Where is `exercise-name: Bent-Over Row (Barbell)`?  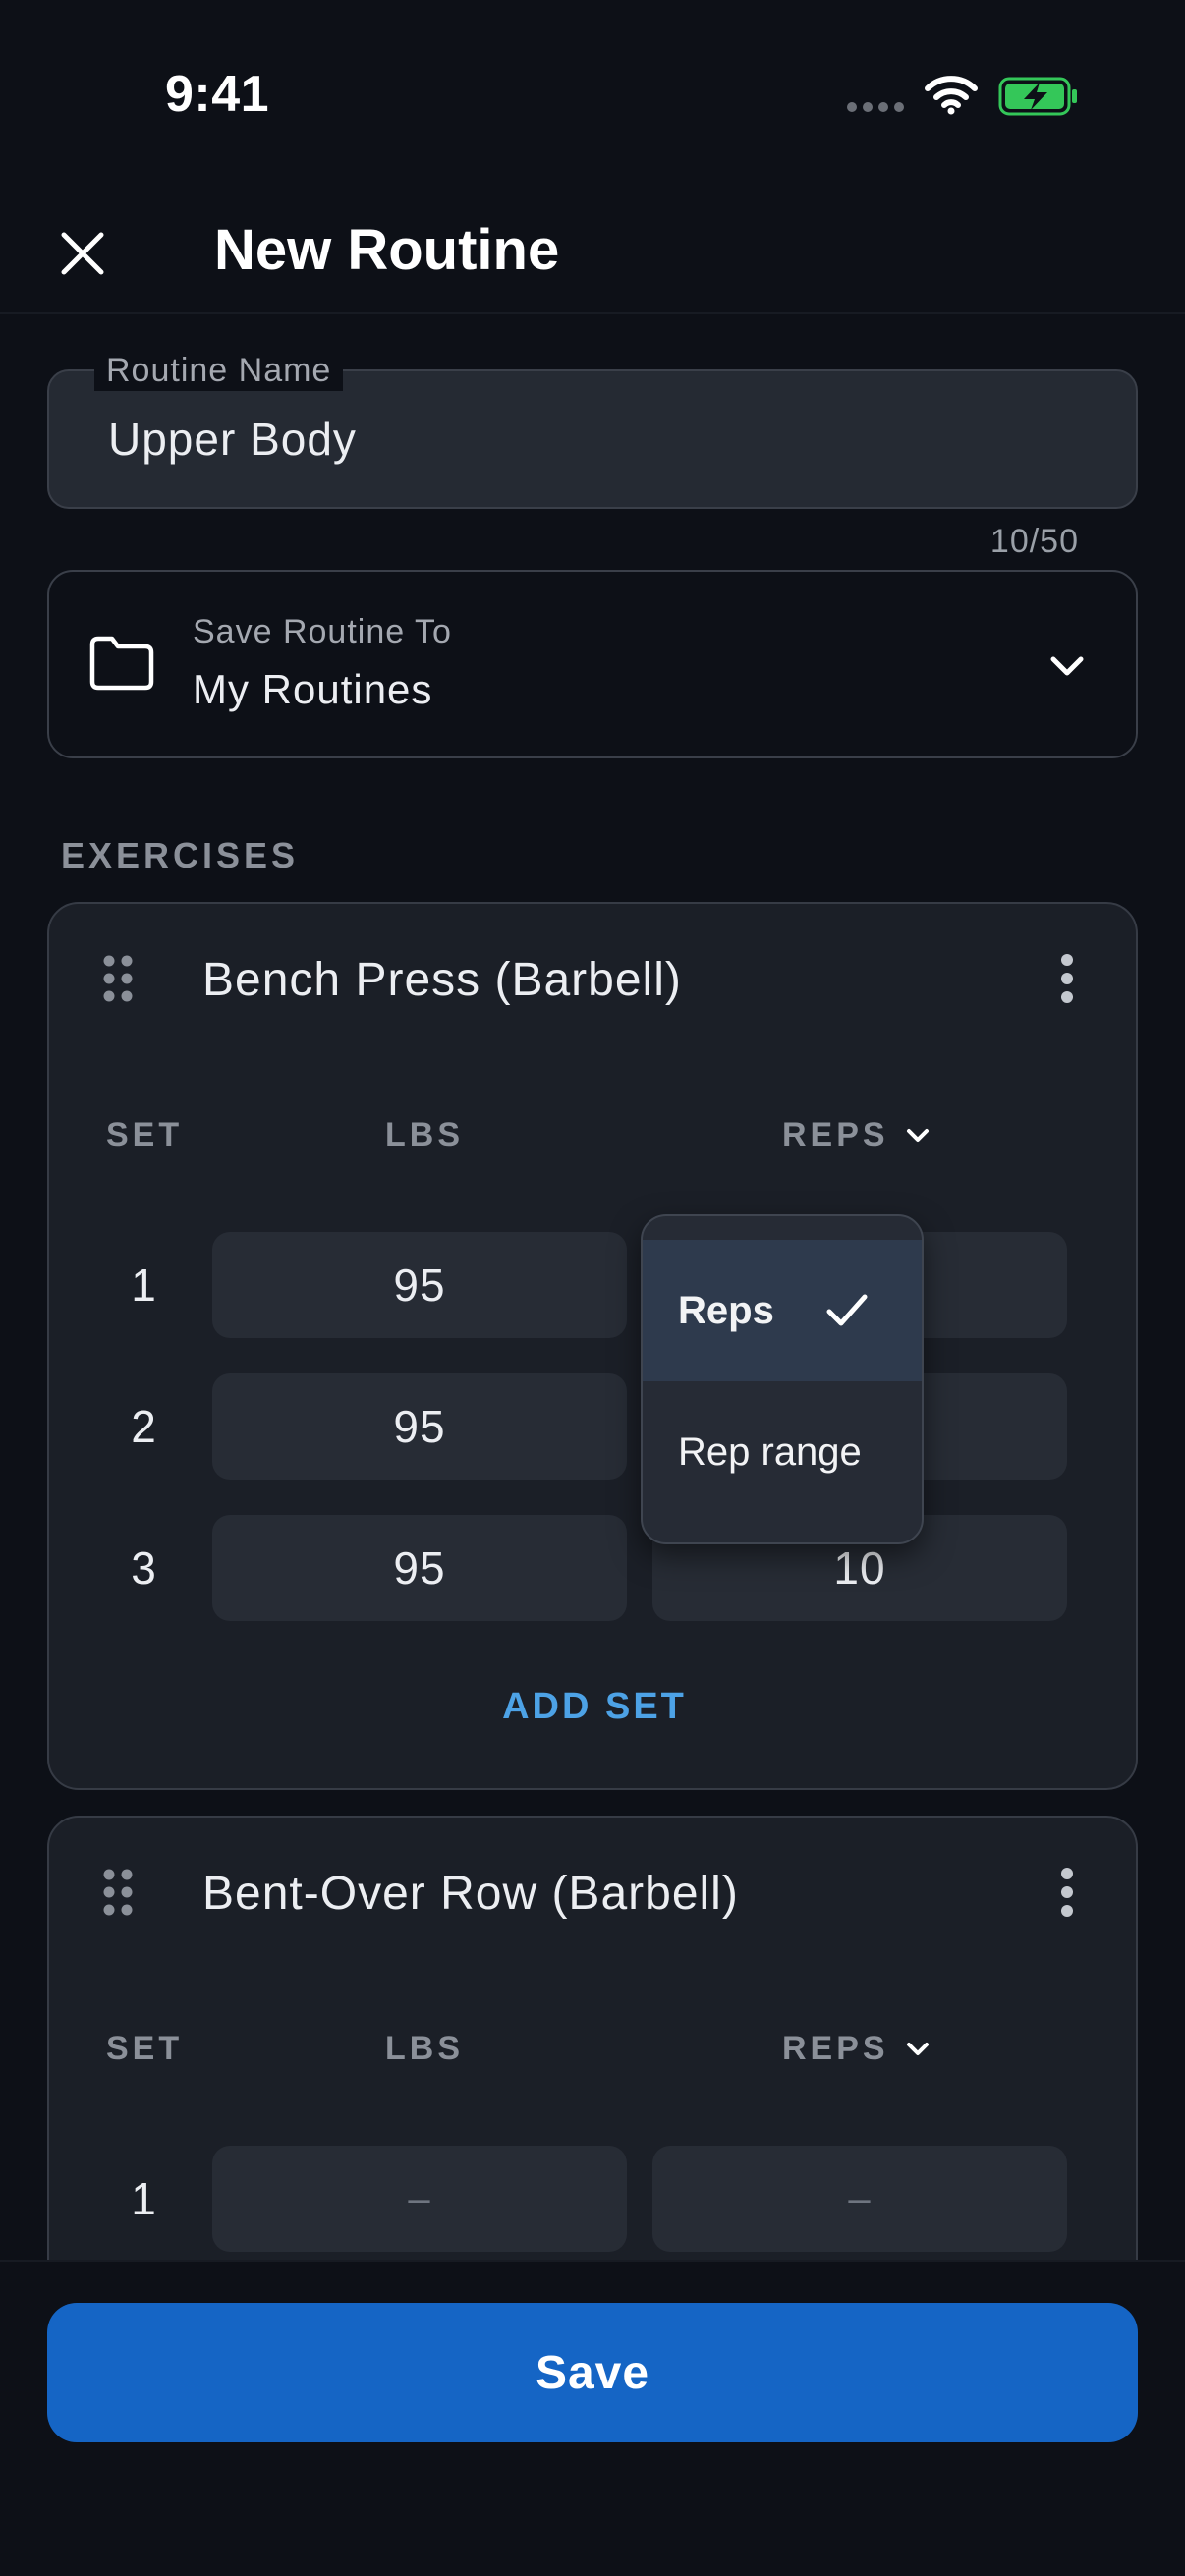
exercise-name: Bent-Over Row (Barbell) is located at coordinates (471, 1894).